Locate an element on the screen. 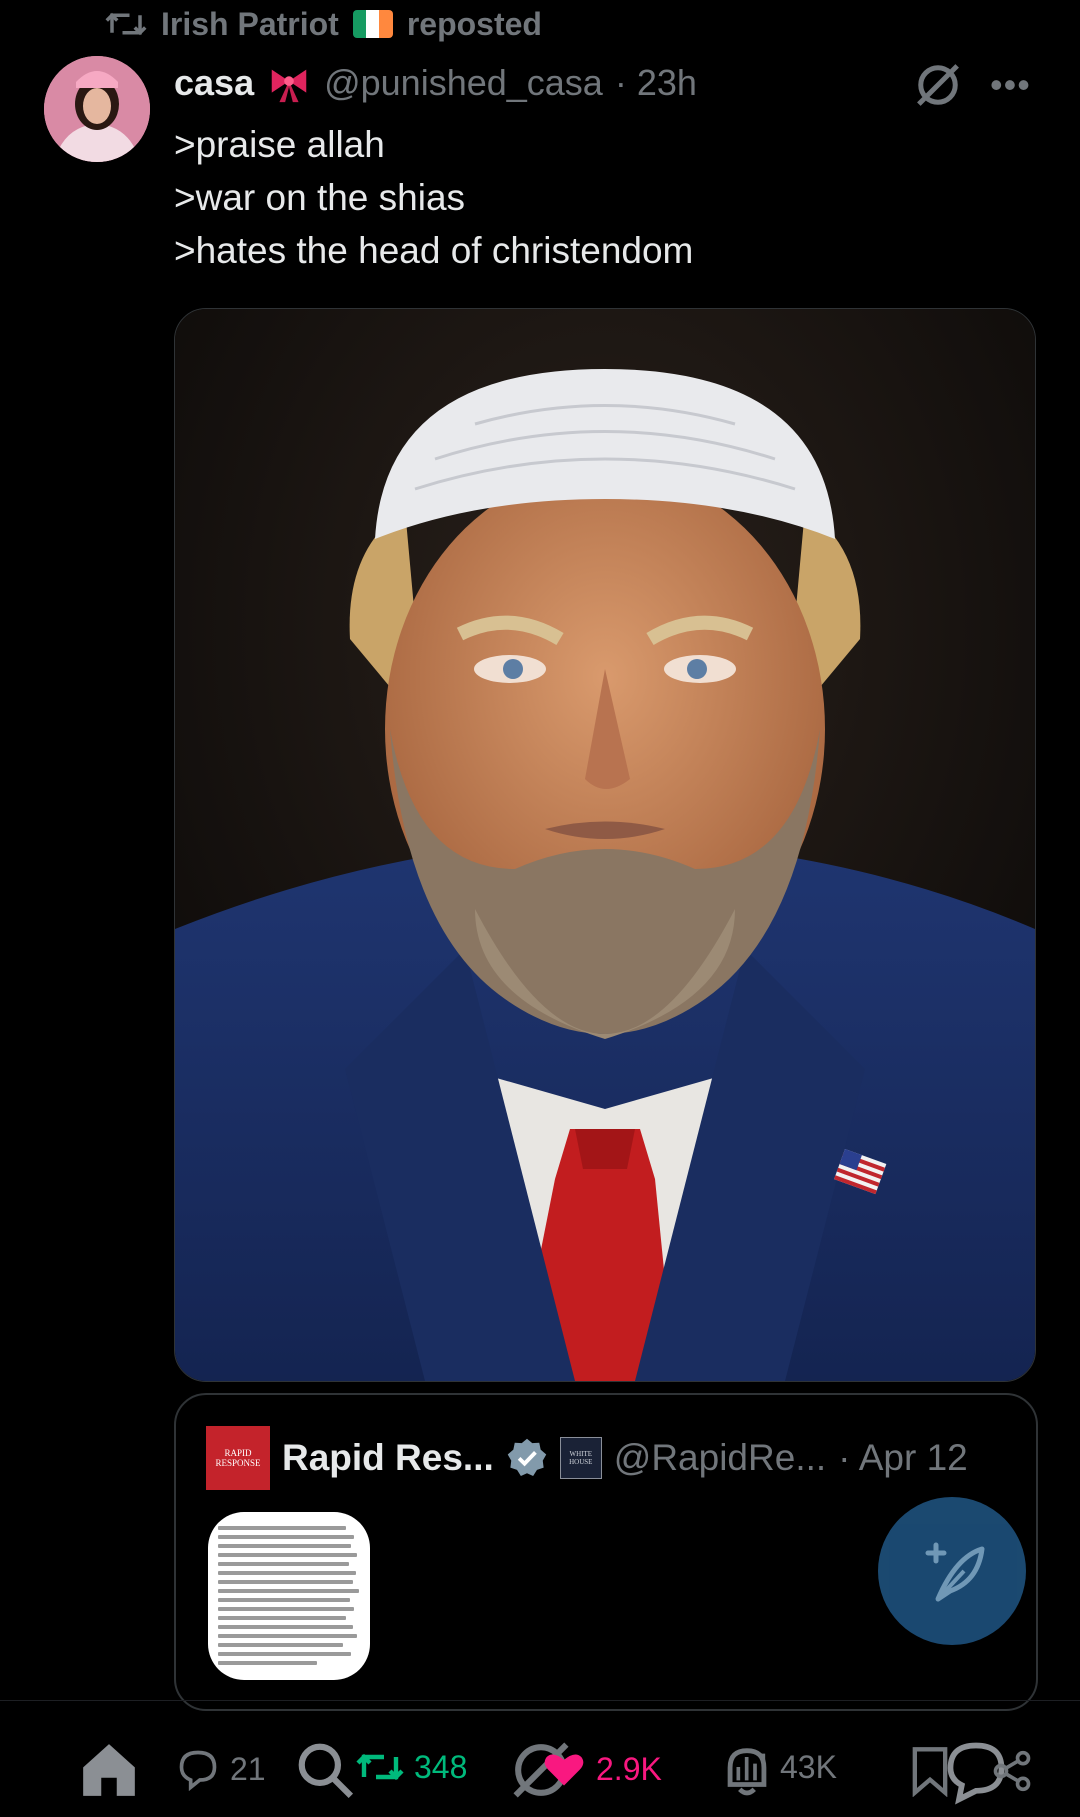  home-icon is located at coordinates (109, 1770).